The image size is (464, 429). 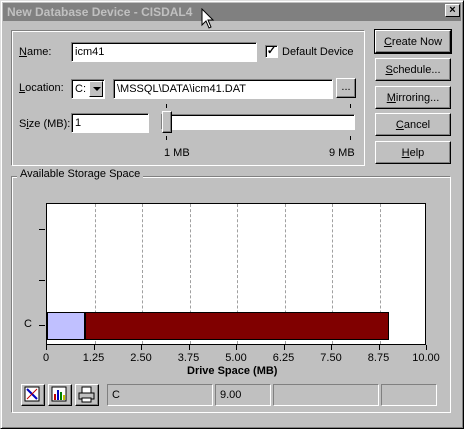 I want to click on name-input: icm41, so click(x=164, y=52).